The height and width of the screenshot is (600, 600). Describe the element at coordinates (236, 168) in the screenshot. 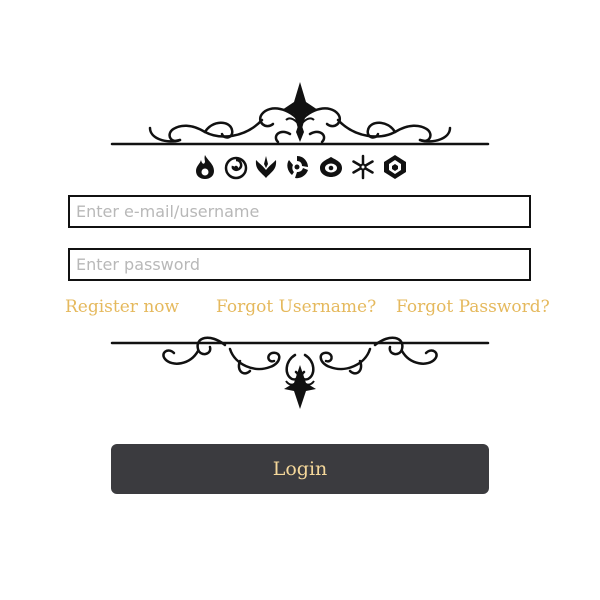

I see `hydro-icon` at that location.